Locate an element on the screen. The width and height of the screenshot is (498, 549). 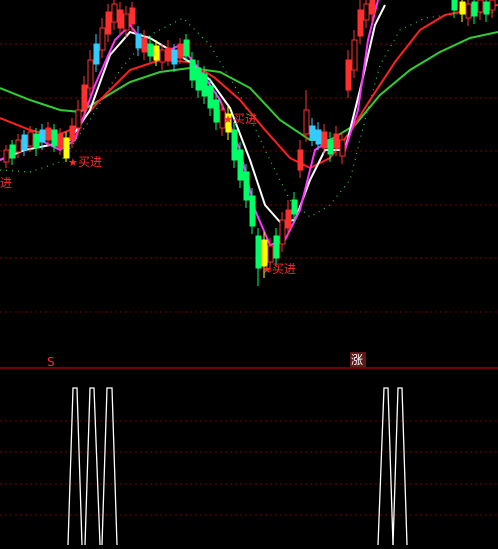
buy-signal-4: 进 is located at coordinates (6, 183).